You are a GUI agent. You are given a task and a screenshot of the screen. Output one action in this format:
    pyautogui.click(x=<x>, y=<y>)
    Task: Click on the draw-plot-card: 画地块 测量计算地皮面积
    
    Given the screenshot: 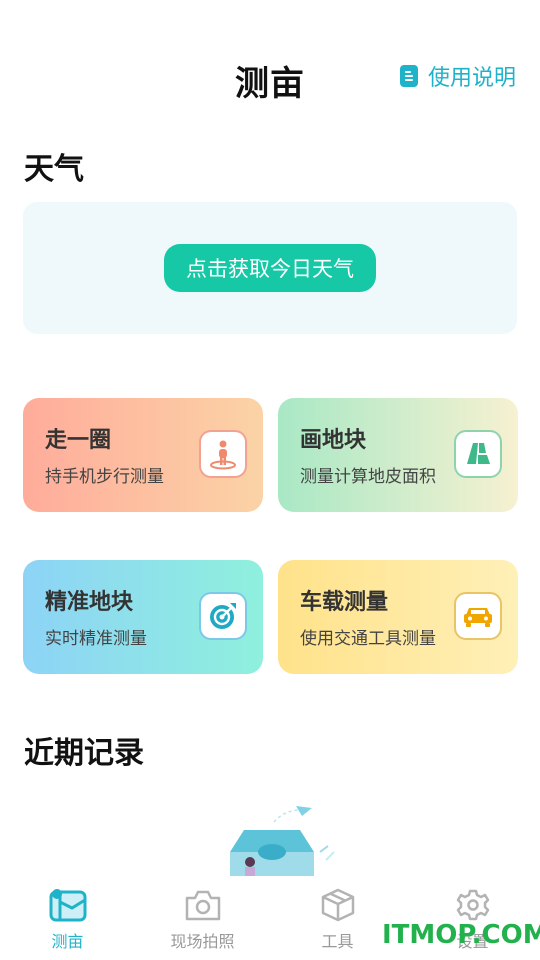 What is the action you would take?
    pyautogui.click(x=398, y=455)
    